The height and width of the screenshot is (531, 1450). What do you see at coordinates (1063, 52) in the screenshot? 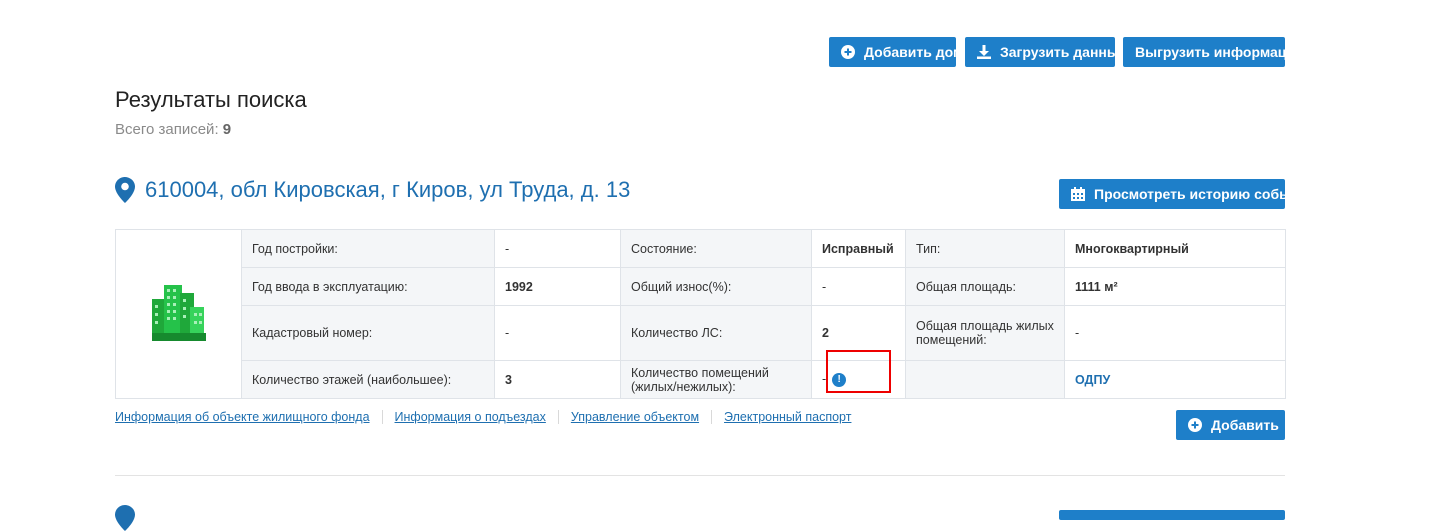
I see `upload-data-label: Загрузить данные` at bounding box center [1063, 52].